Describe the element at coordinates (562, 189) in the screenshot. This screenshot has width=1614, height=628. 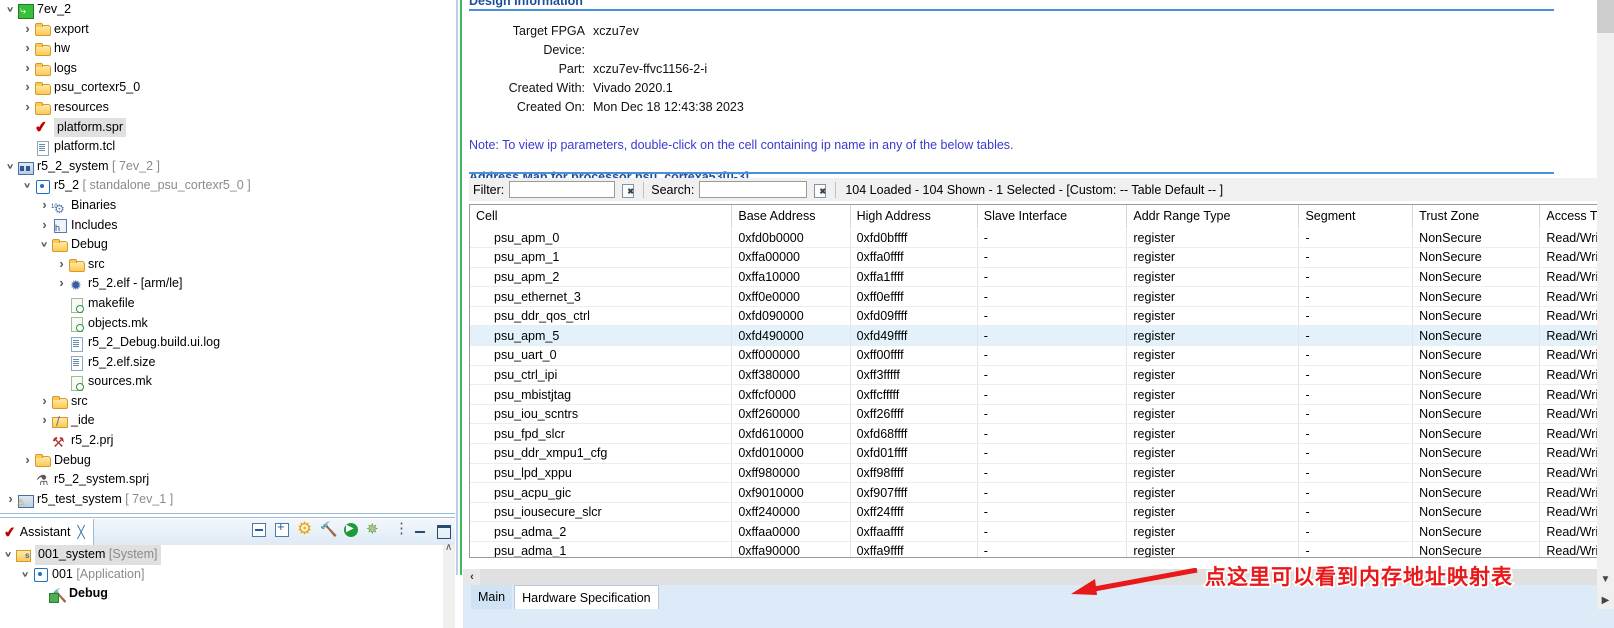
I see `filter-input` at that location.